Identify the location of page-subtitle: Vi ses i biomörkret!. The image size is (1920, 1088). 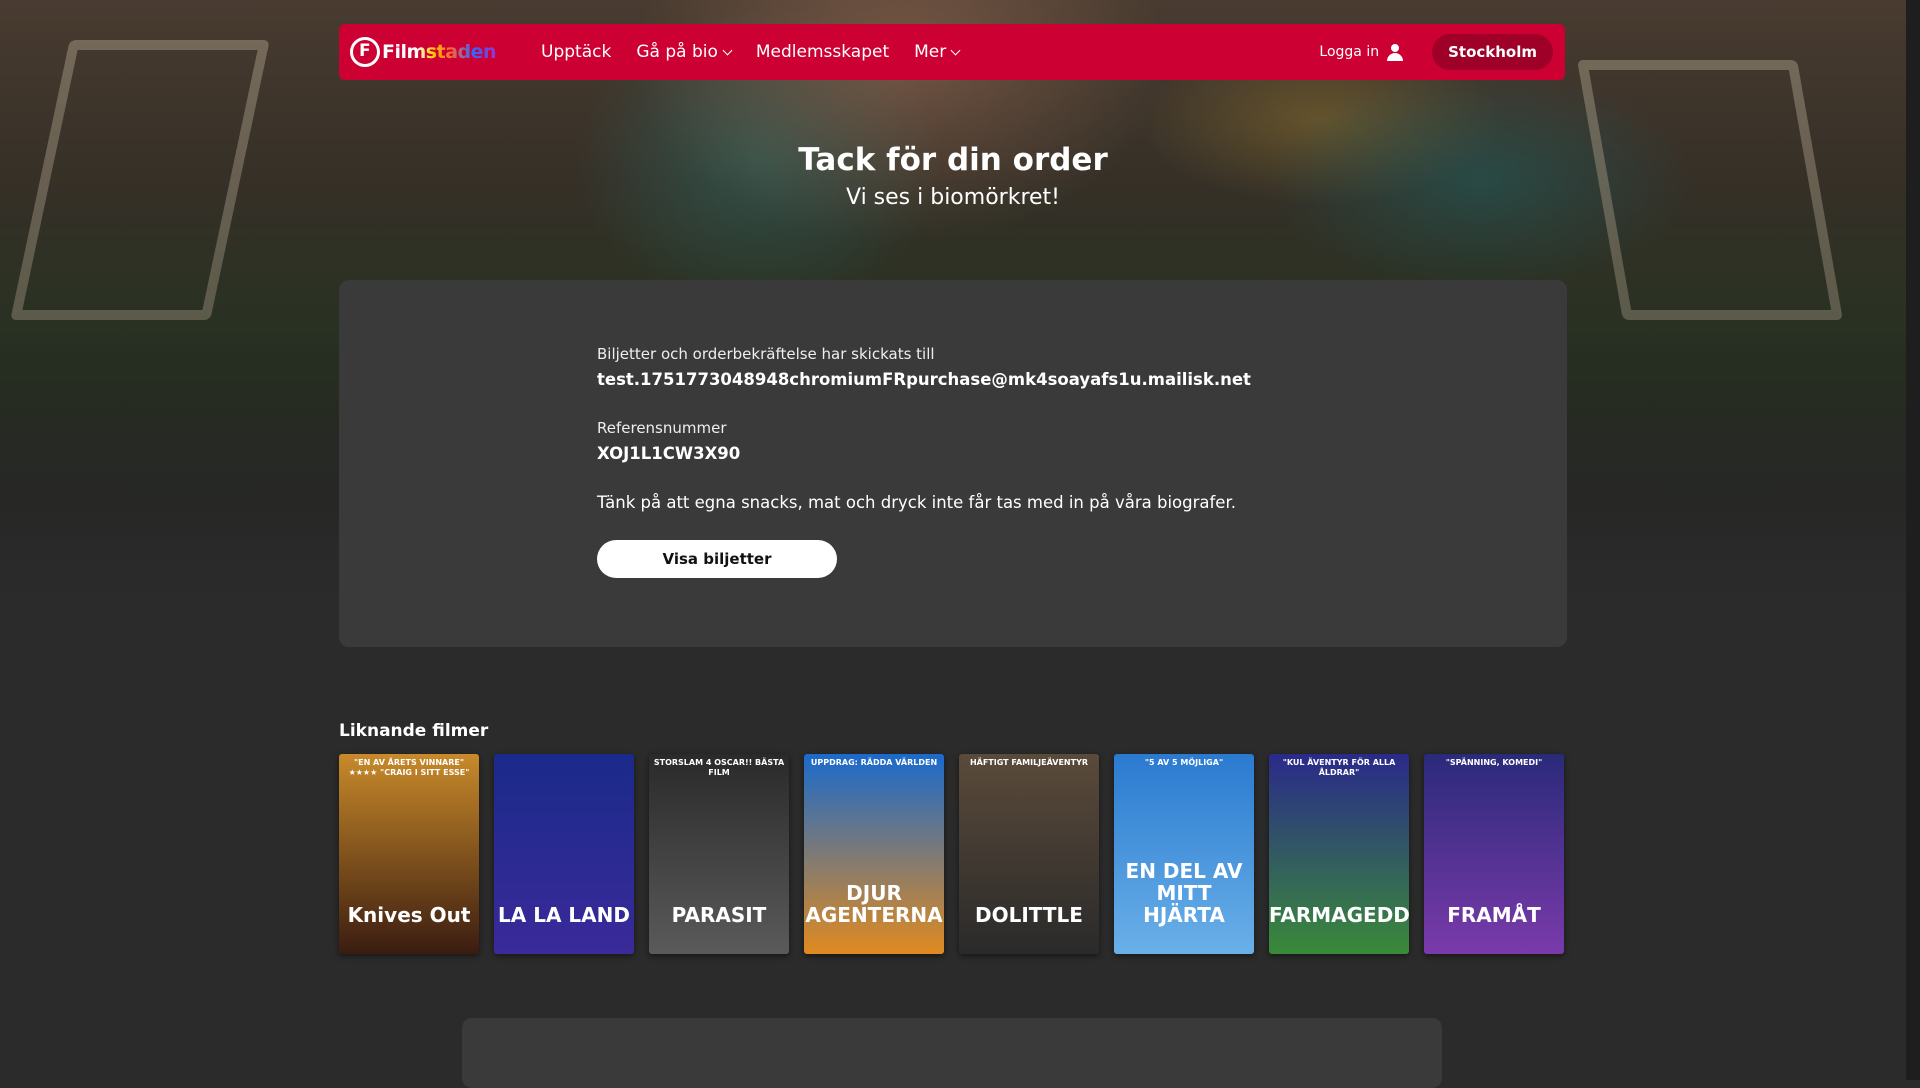
(953, 197).